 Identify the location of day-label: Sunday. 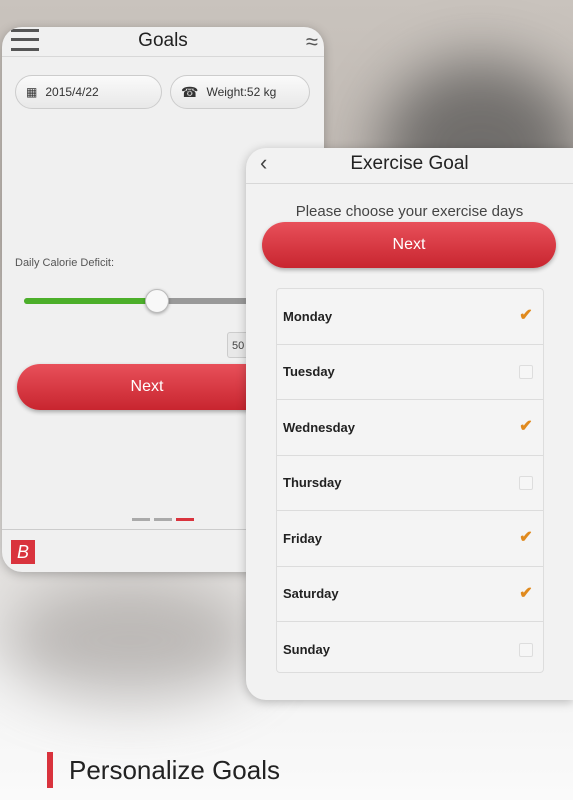
(306, 650).